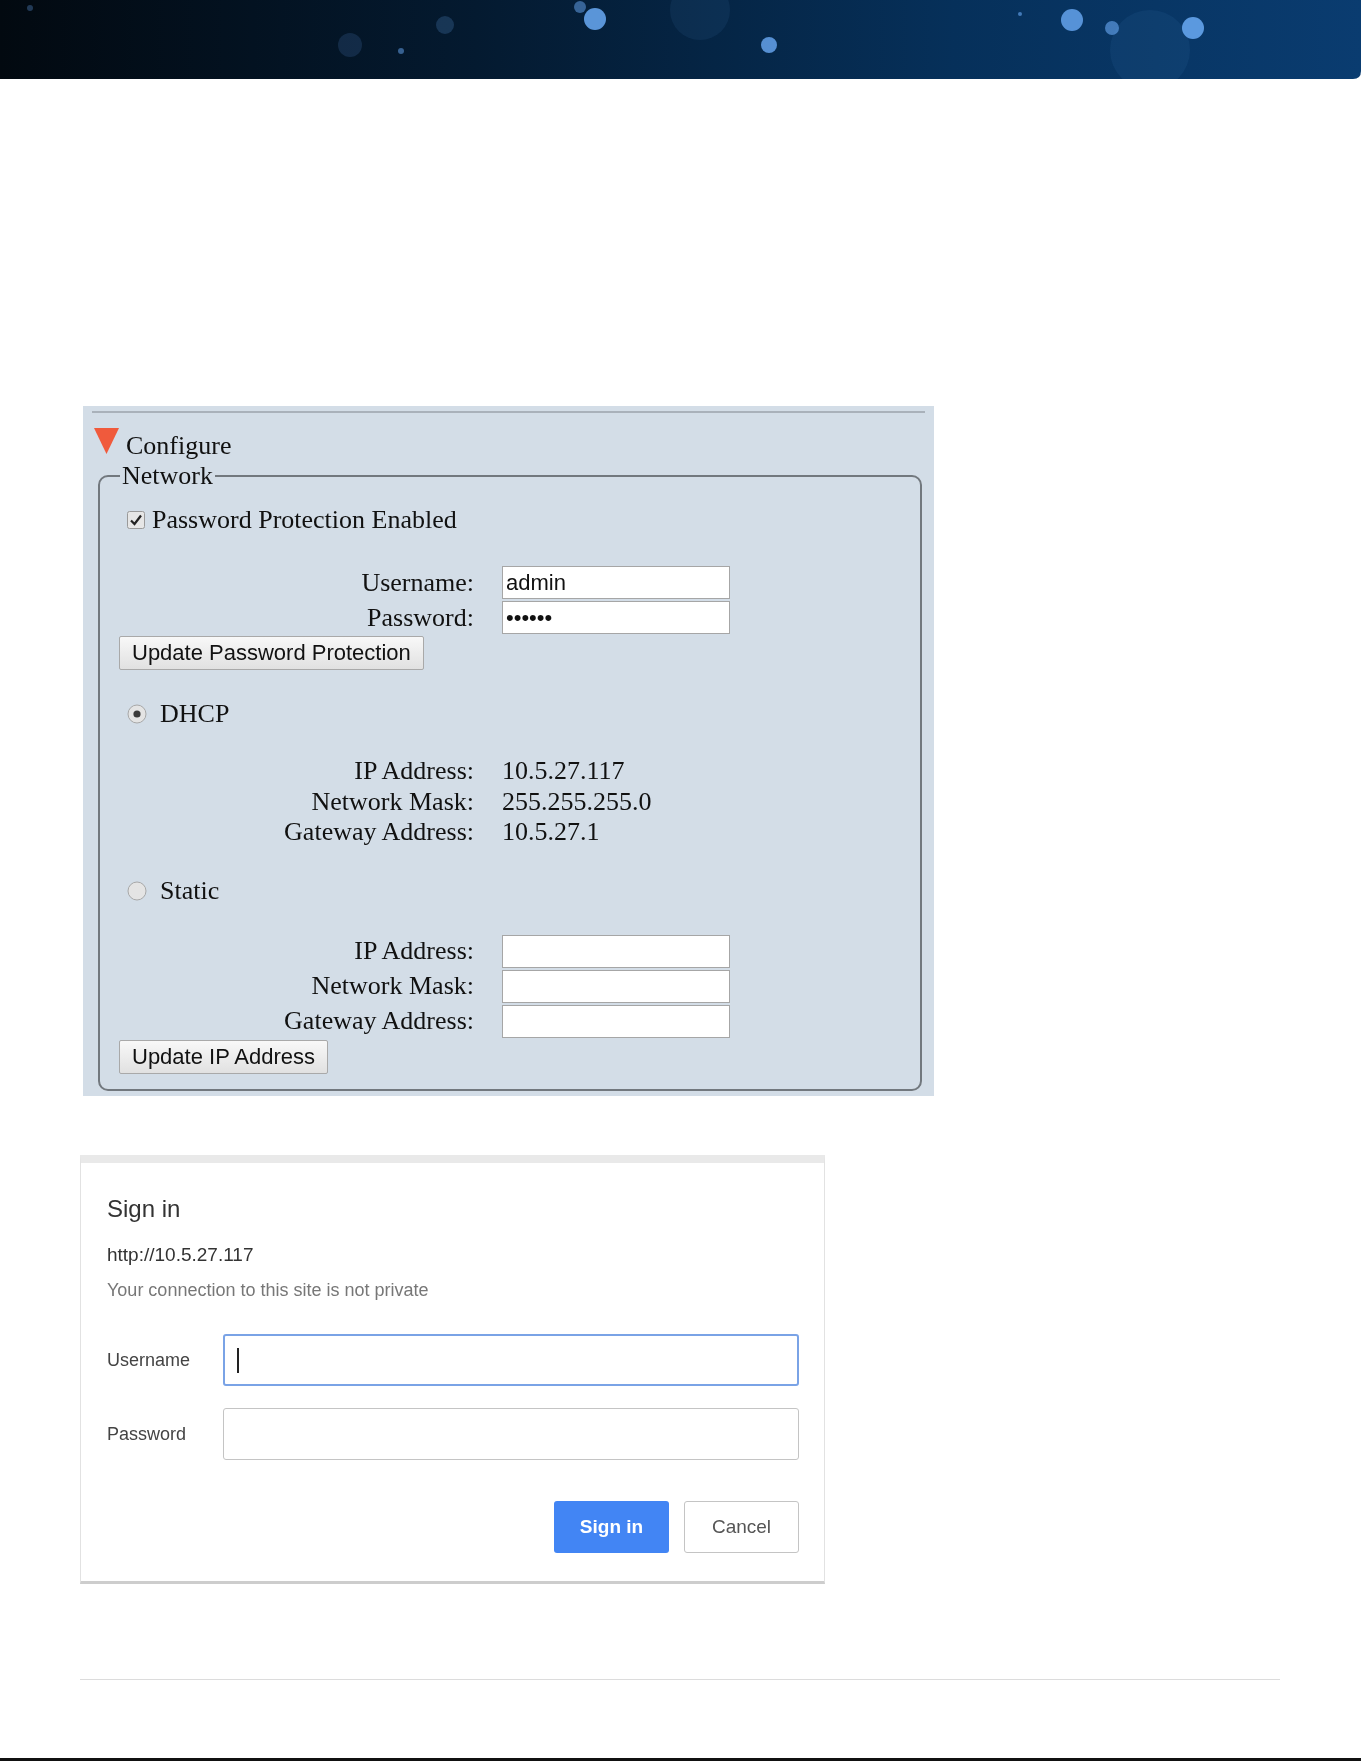  I want to click on dialog-title: Sign in, so click(144, 1208).